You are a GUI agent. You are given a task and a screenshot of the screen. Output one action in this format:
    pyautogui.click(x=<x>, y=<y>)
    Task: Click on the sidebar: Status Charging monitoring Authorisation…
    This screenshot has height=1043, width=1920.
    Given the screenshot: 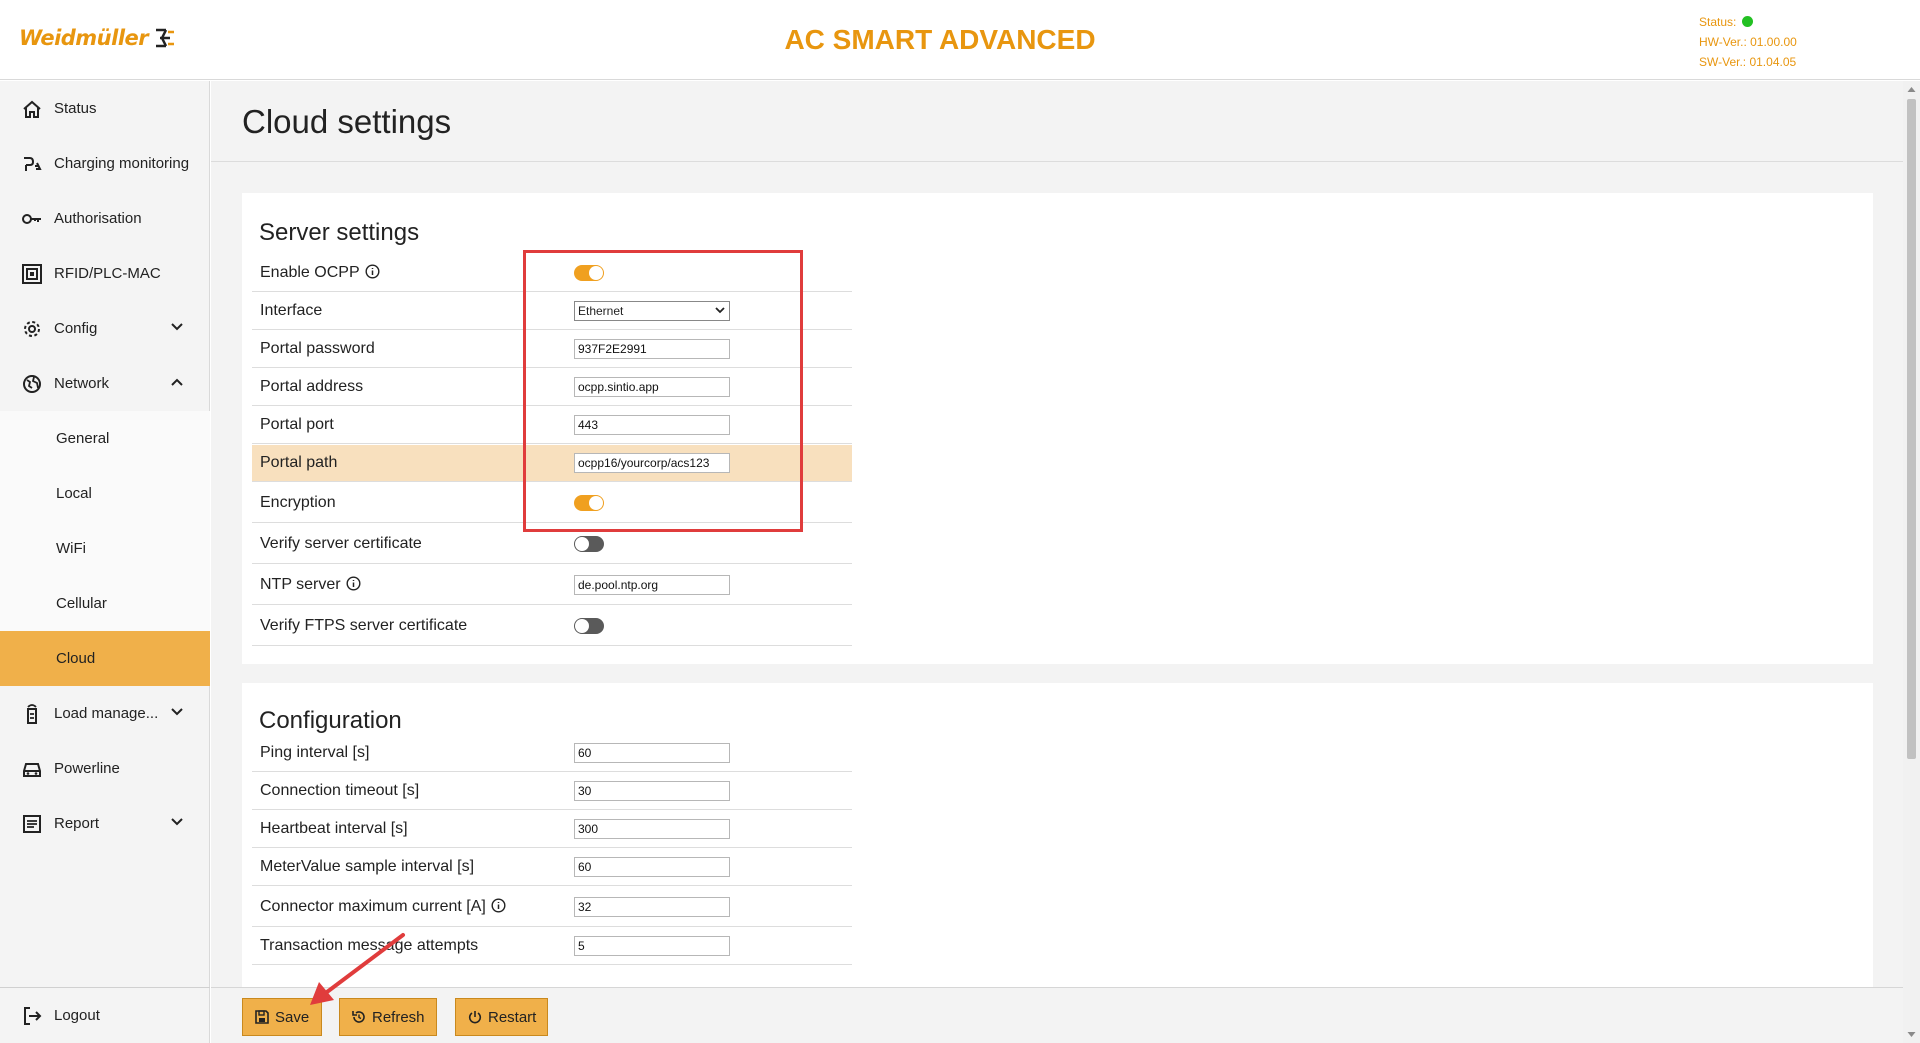 What is the action you would take?
    pyautogui.click(x=105, y=562)
    